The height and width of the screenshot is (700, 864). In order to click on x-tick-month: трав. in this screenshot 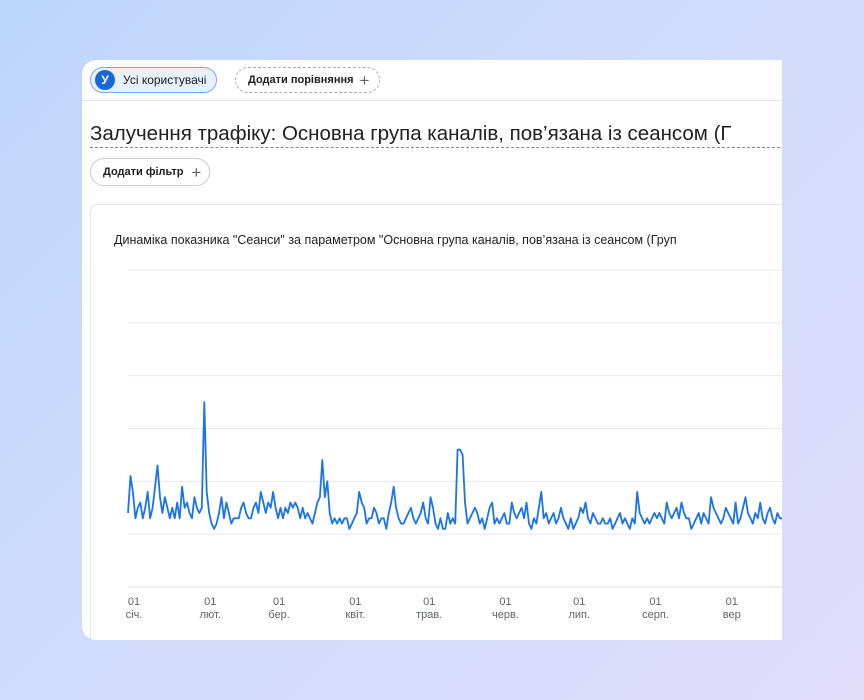, I will do `click(429, 615)`.